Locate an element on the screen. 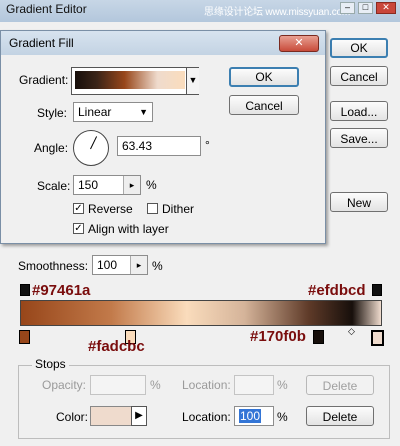  color-location-input: 100 is located at coordinates (254, 416).